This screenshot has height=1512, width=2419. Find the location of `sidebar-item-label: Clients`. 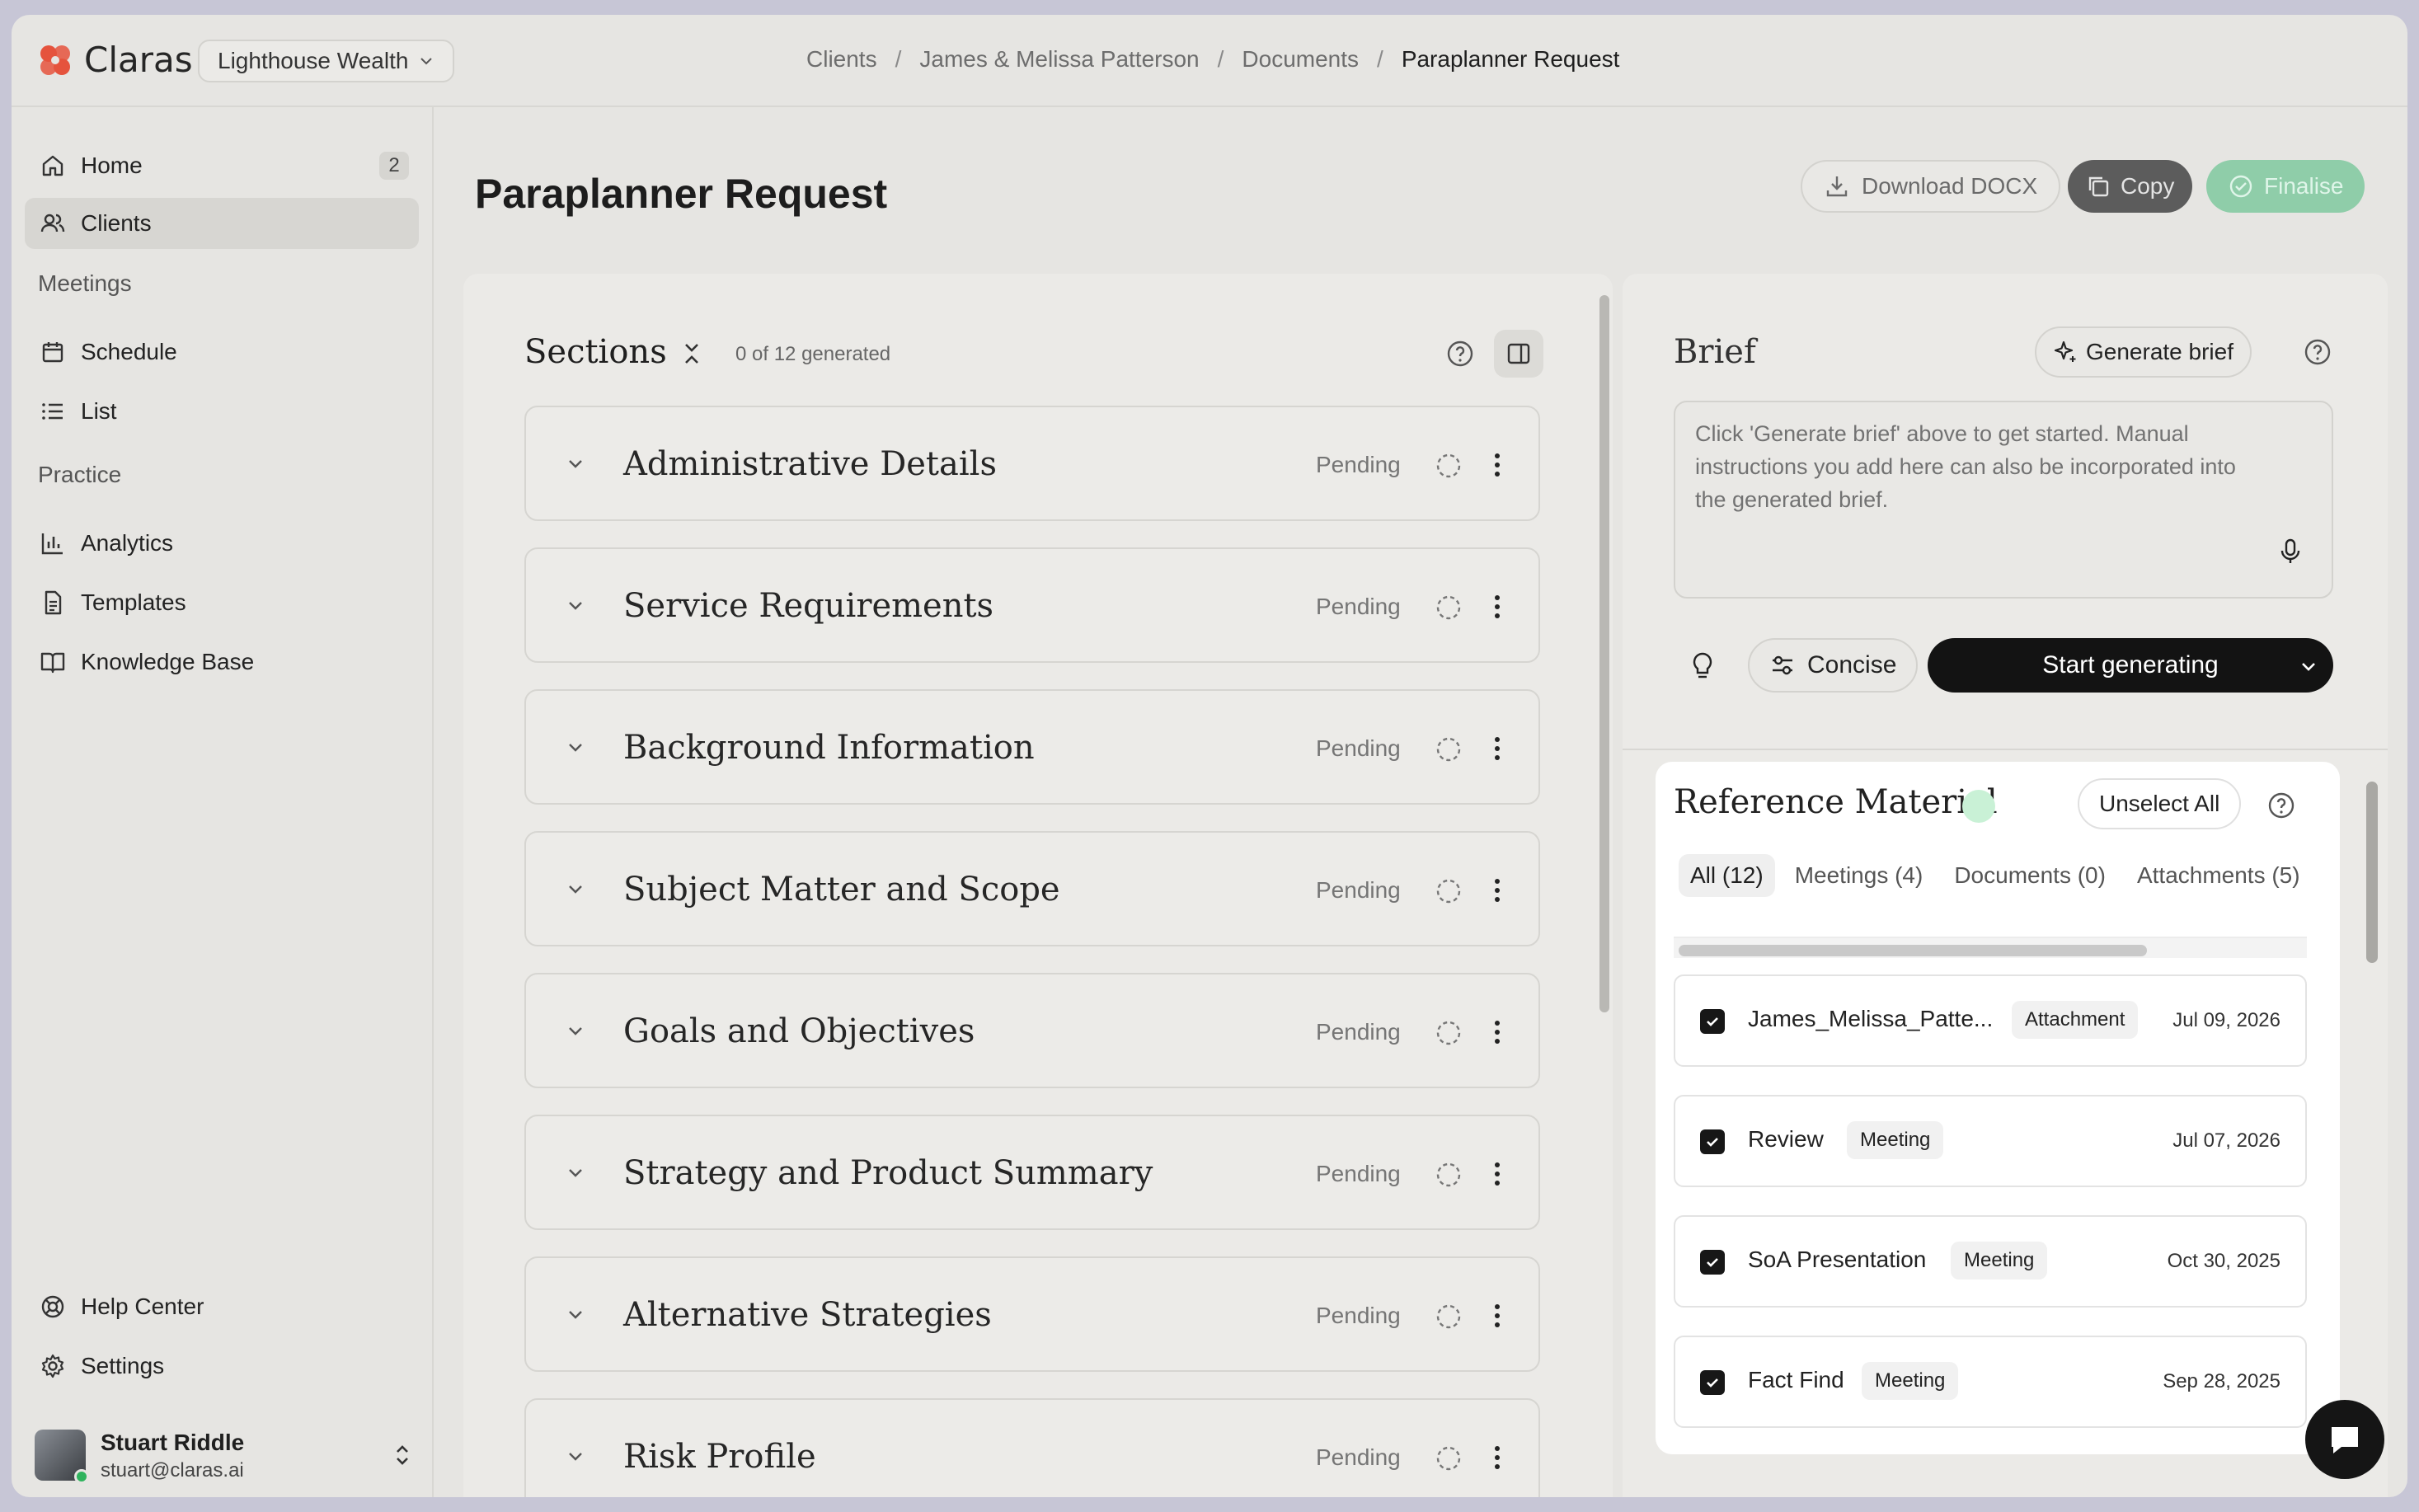

sidebar-item-label: Clients is located at coordinates (116, 223).